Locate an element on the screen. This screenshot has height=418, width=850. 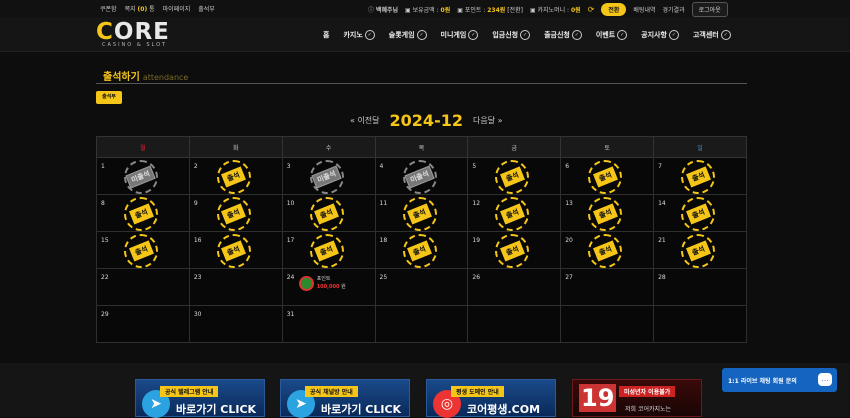
day-number: 25 is located at coordinates (383, 277).